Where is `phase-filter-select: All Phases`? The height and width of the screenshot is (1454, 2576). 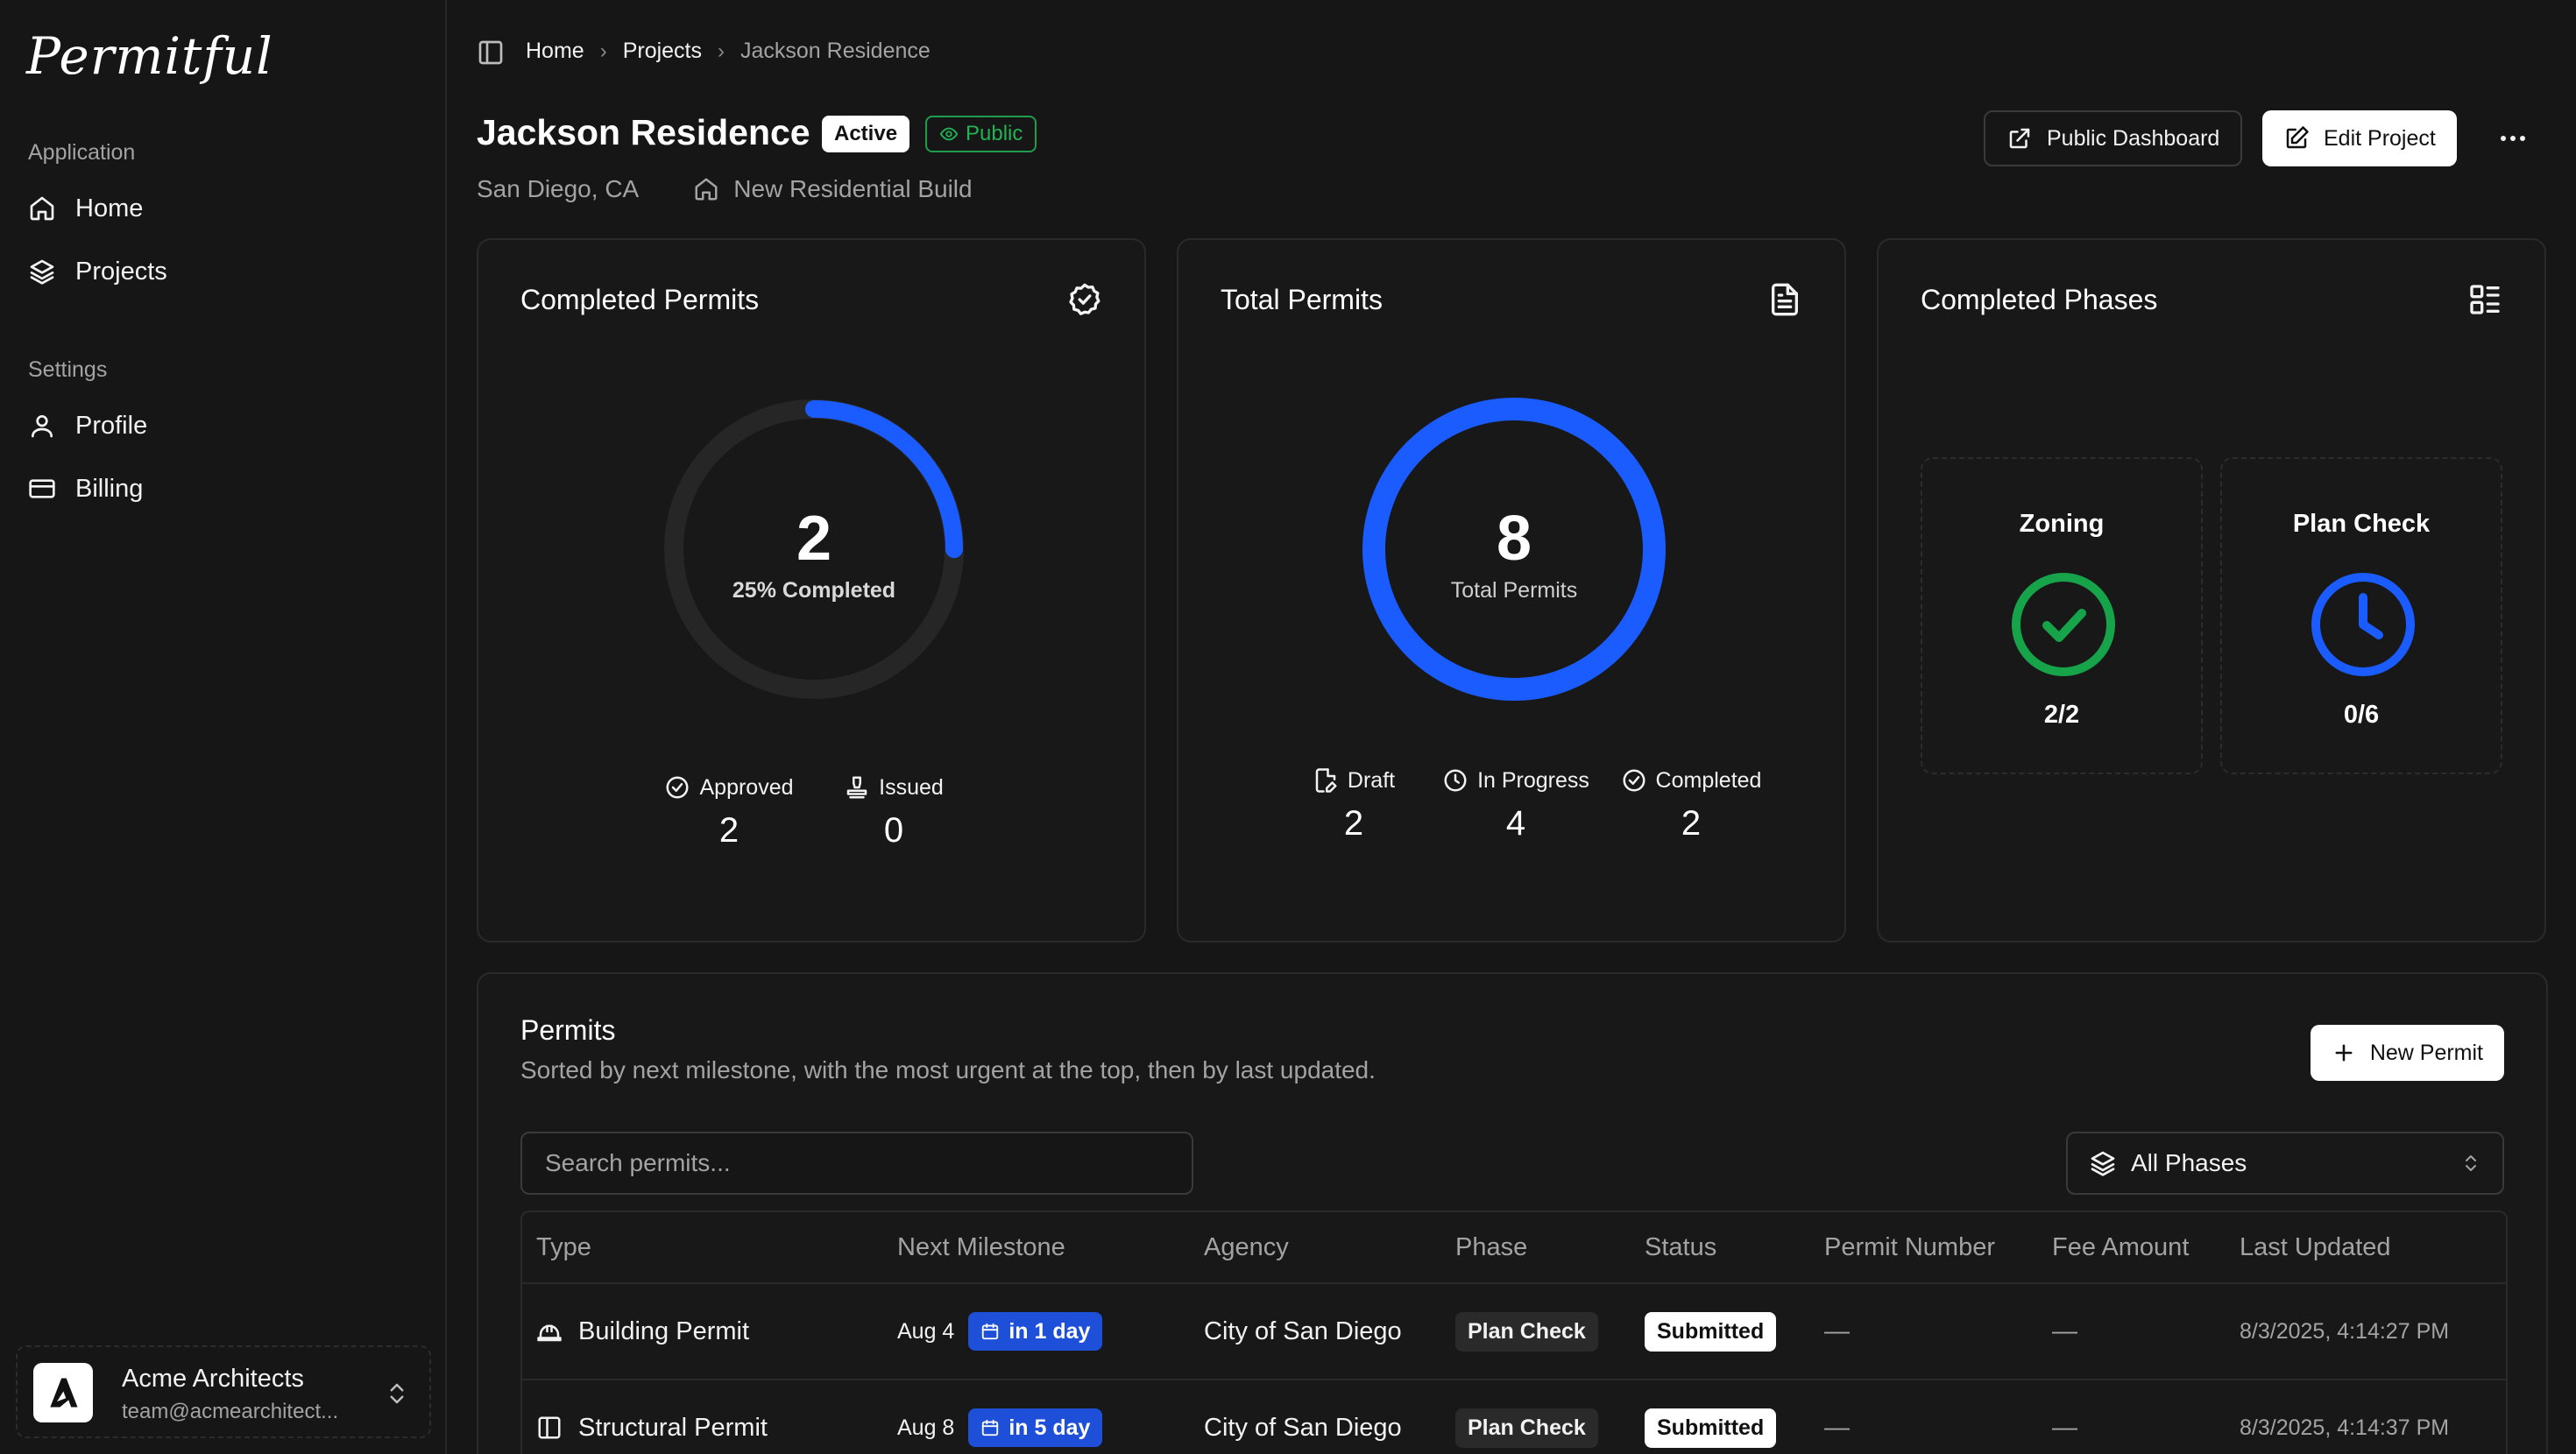 phase-filter-select: All Phases is located at coordinates (2285, 1163).